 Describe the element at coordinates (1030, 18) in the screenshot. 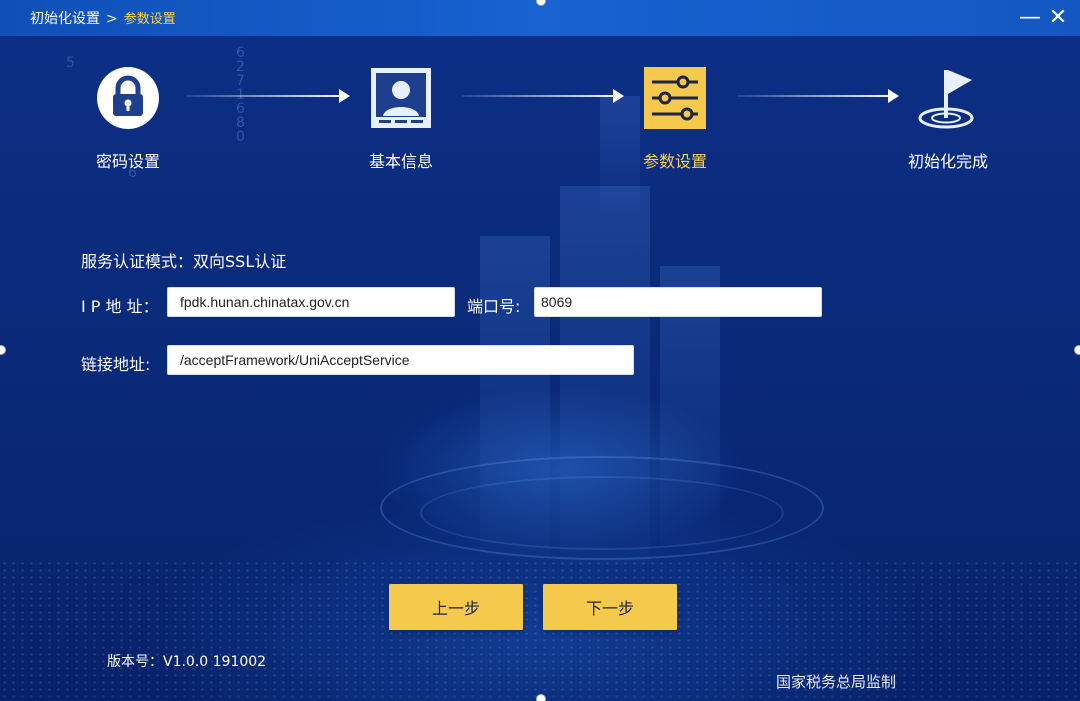

I see `minimize-button: —` at that location.